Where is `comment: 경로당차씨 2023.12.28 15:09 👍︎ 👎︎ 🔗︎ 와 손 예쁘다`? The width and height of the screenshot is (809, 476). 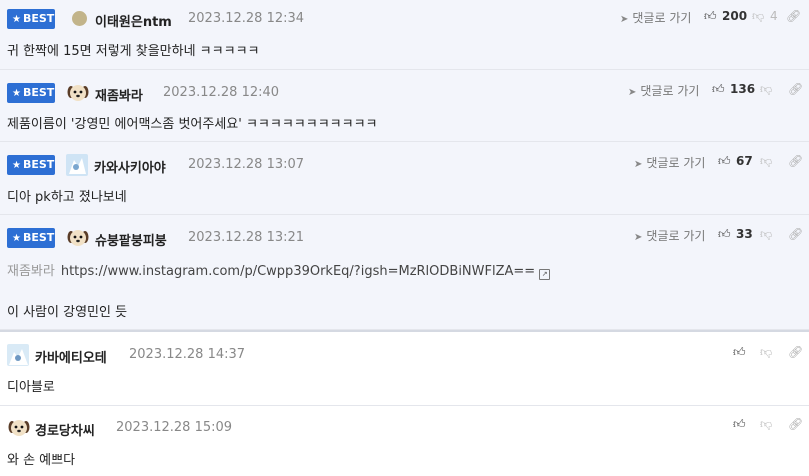 comment: 경로당차씨 2023.12.28 15:09 👍︎ 👎︎ 🔗︎ 와 손 예쁘다 is located at coordinates (404, 441).